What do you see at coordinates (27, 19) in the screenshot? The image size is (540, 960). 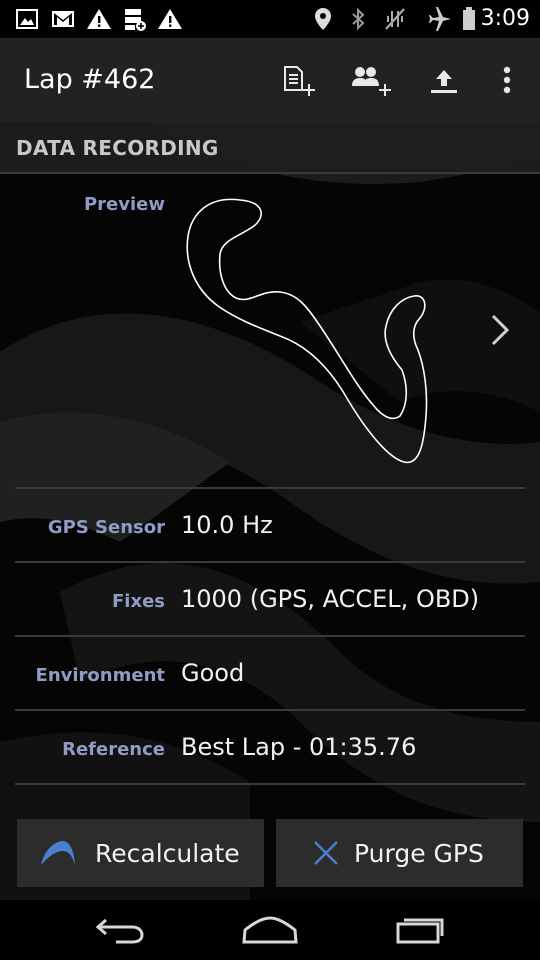 I see `image-icon` at bounding box center [27, 19].